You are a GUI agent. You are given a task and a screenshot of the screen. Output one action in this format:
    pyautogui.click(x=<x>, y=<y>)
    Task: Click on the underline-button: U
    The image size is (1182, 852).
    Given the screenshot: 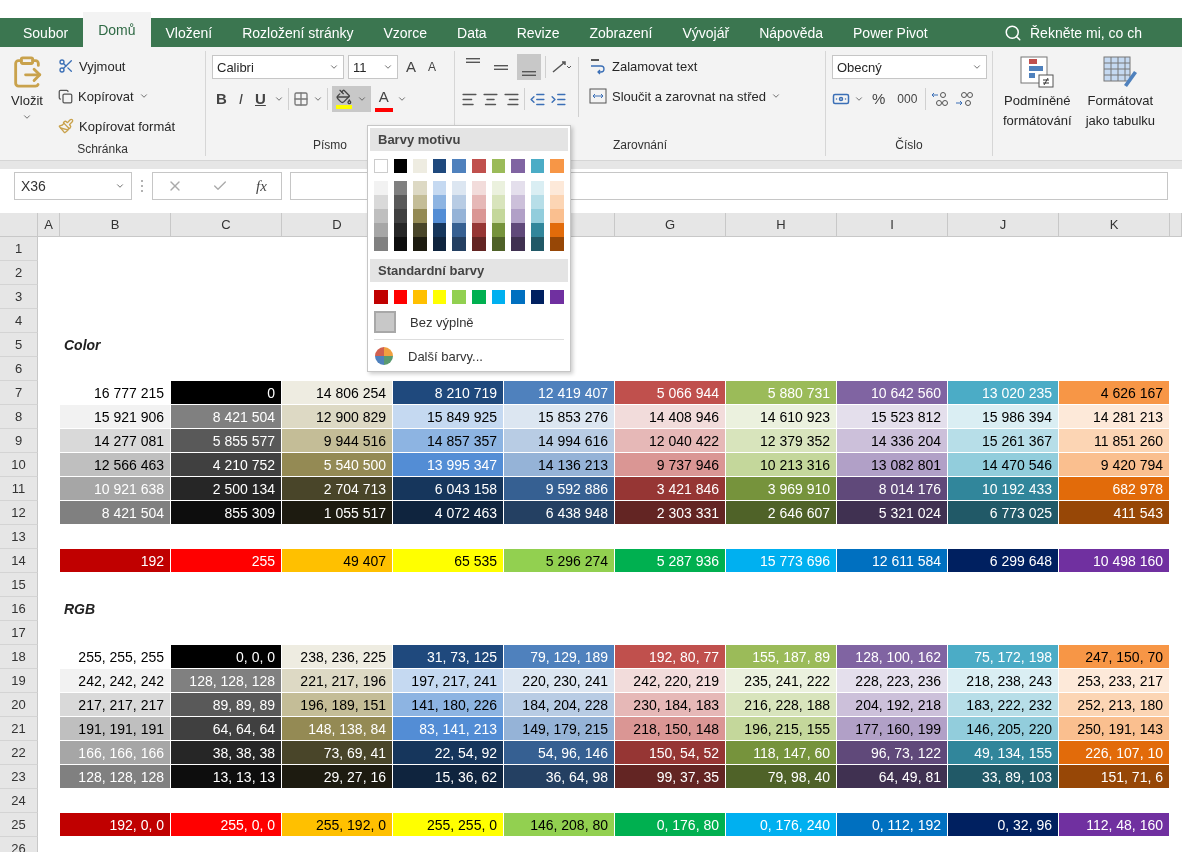 What is the action you would take?
    pyautogui.click(x=260, y=99)
    